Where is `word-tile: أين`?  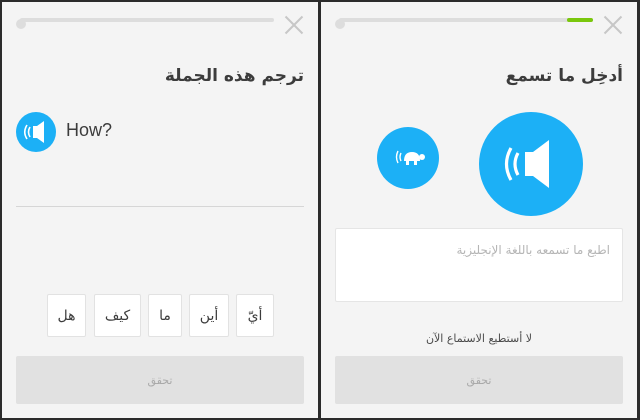 word-tile: أين is located at coordinates (209, 315).